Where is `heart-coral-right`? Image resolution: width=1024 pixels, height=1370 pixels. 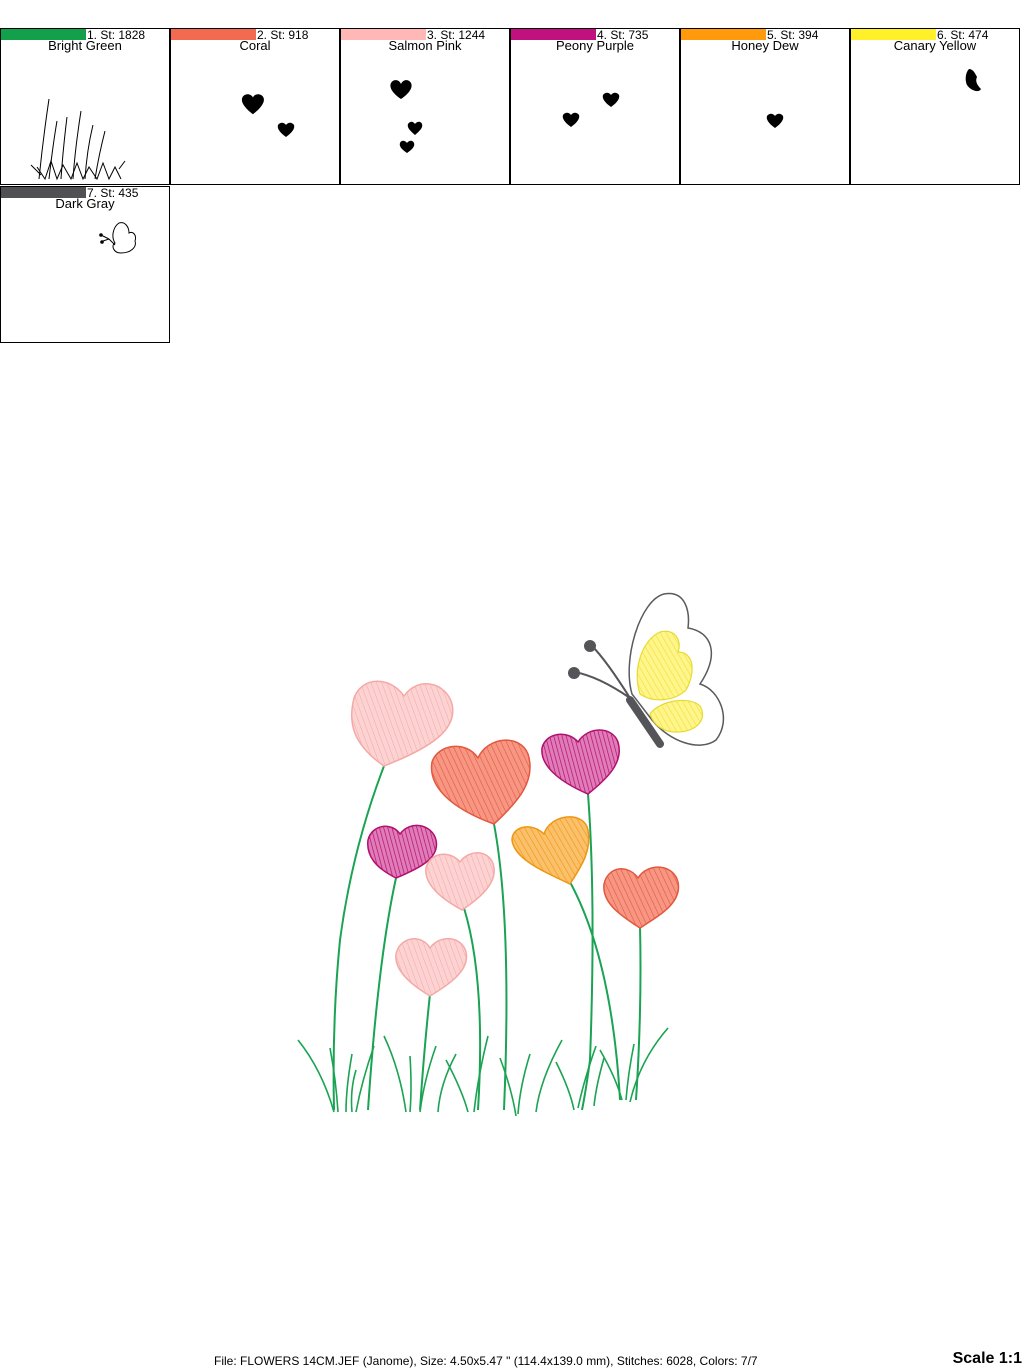 heart-coral-right is located at coordinates (641, 897).